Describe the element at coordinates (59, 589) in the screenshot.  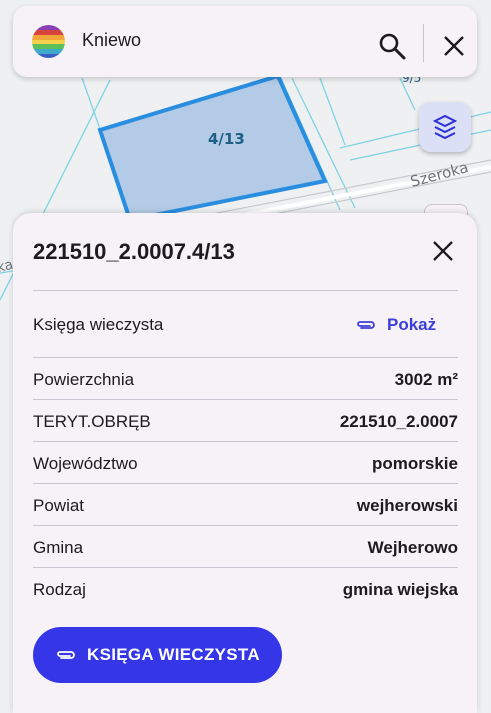
I see `row-label: Rodzaj` at that location.